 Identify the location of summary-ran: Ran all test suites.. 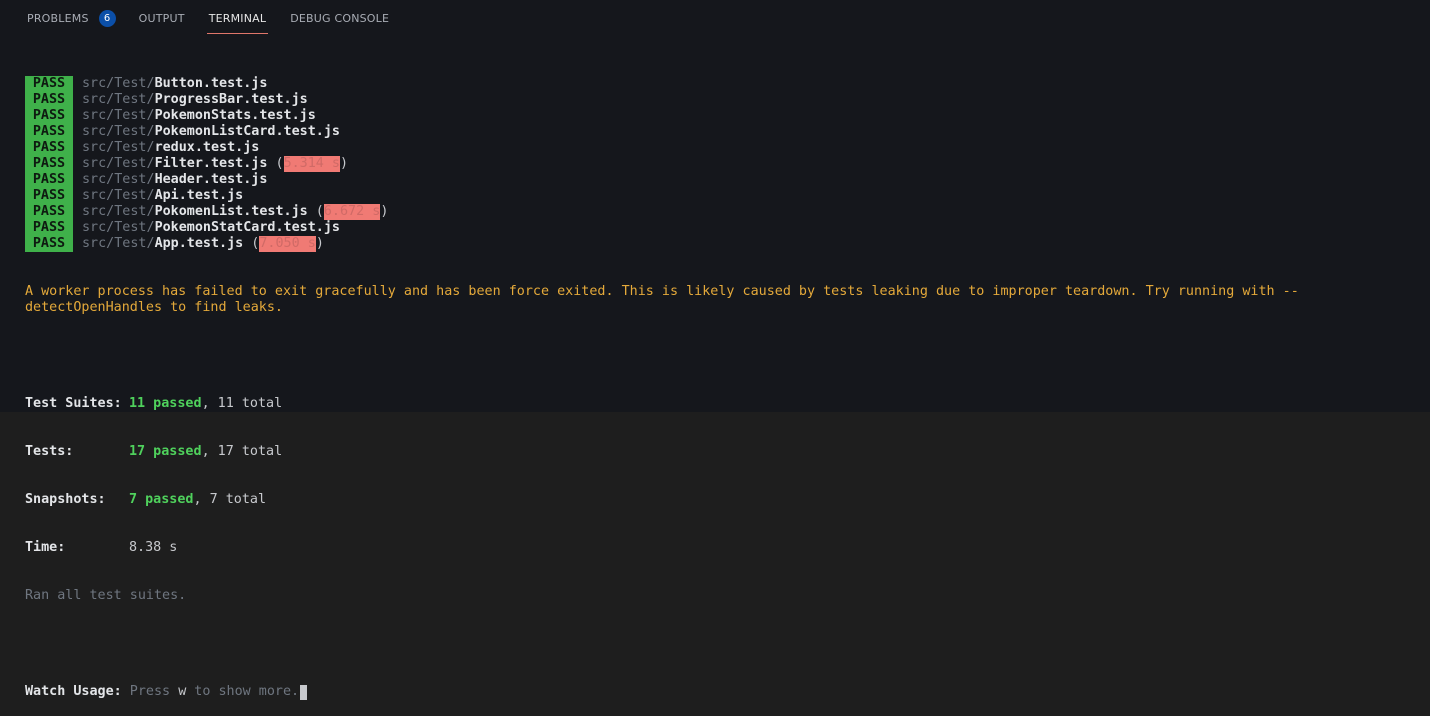
(106, 595).